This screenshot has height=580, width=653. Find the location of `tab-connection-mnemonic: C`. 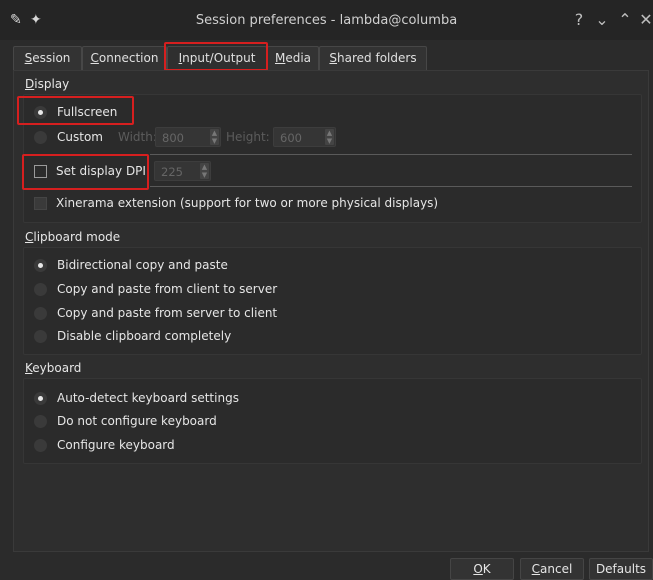

tab-connection-mnemonic: C is located at coordinates (94, 58).